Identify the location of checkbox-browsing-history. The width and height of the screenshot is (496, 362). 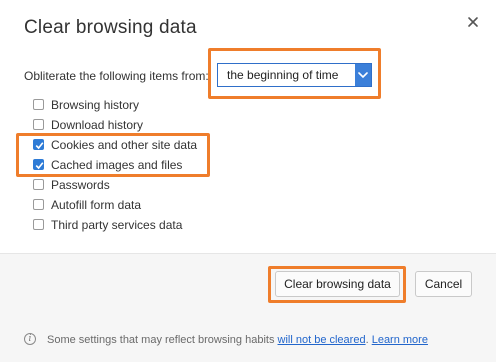
(38, 104).